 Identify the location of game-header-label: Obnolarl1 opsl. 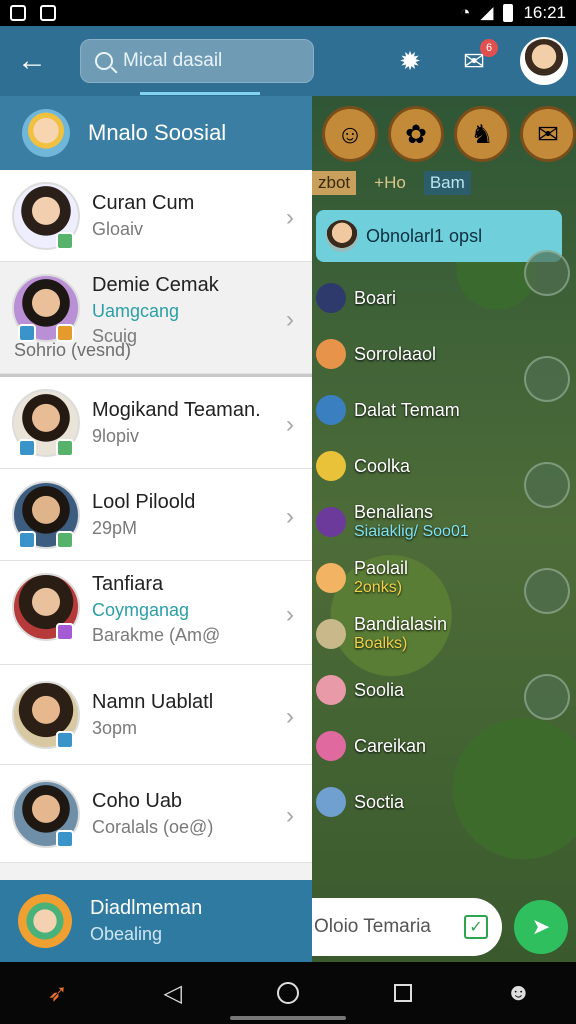
(424, 235).